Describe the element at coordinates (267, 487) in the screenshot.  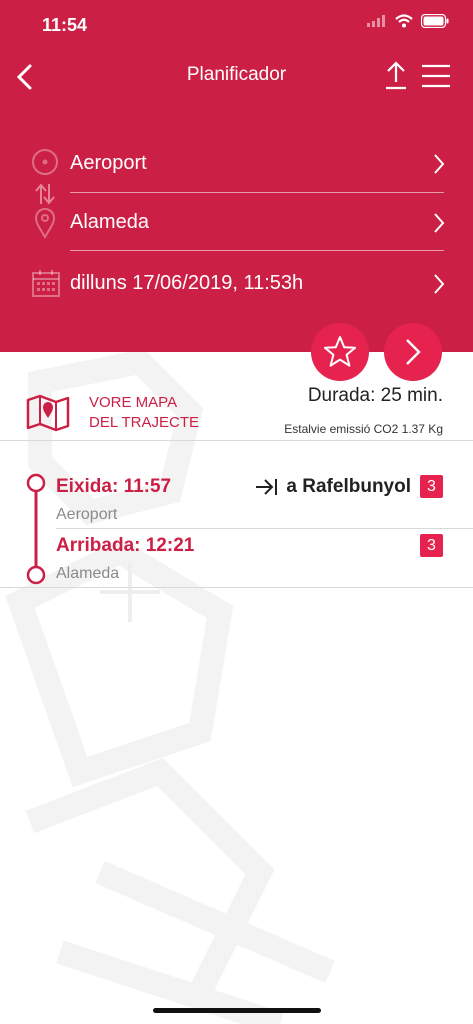
I see `arrow-to-line-icon` at that location.